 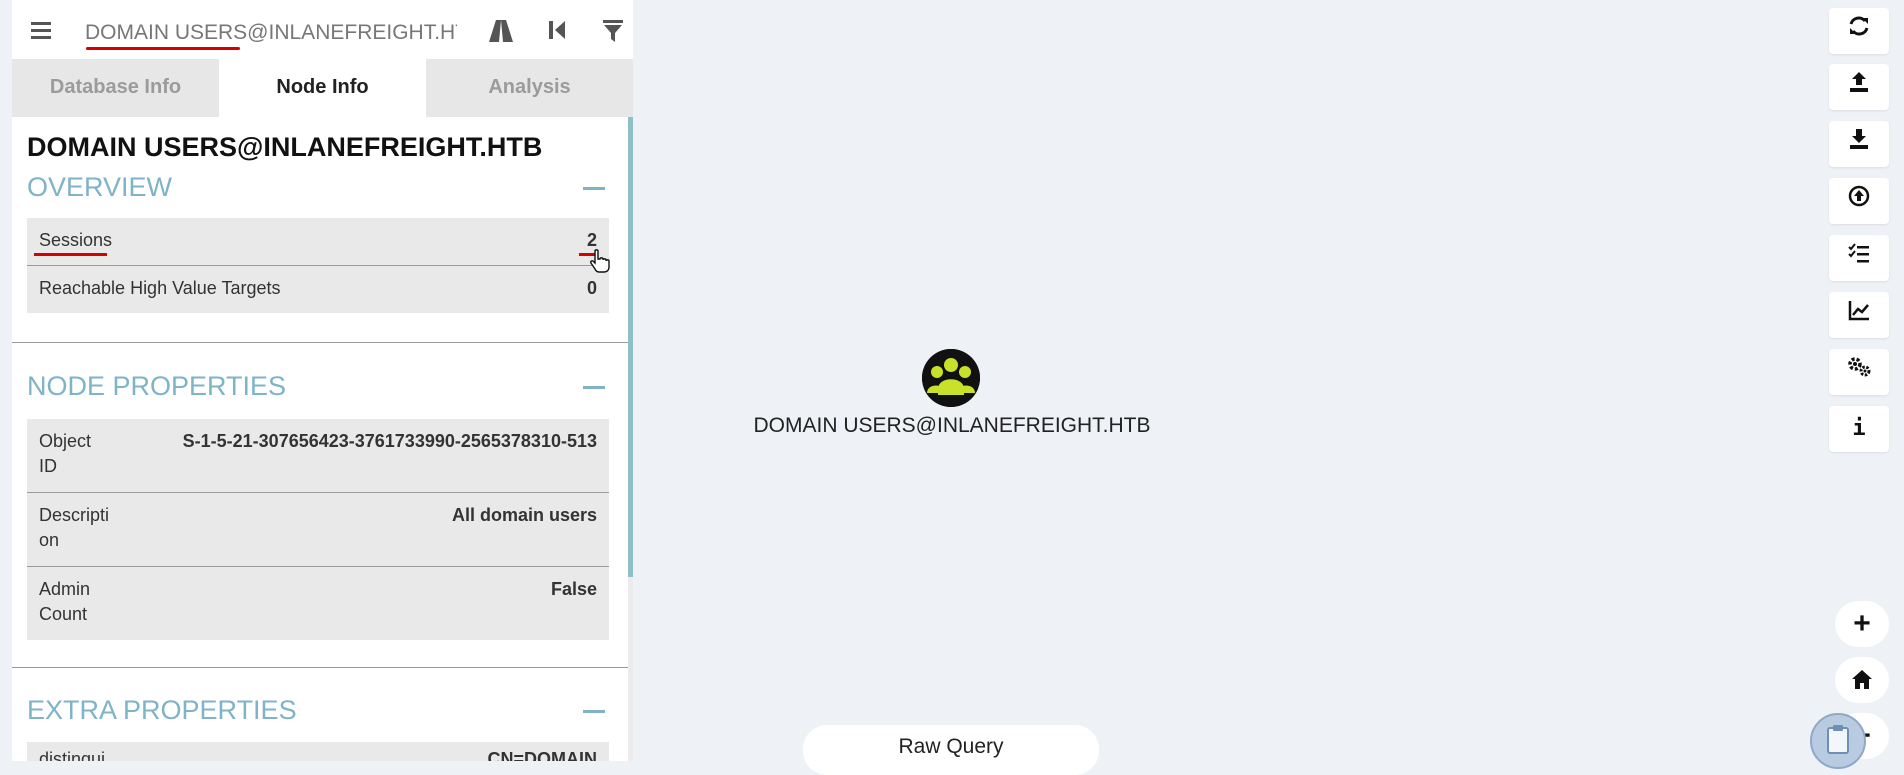 I want to click on refresh-icon, so click(x=1859, y=26).